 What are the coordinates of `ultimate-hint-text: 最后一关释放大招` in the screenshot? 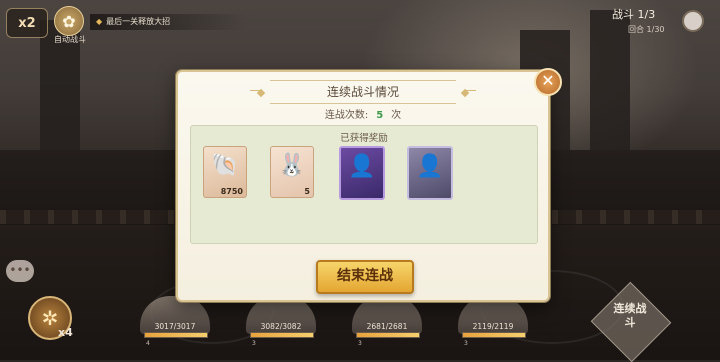 It's located at (138, 21).